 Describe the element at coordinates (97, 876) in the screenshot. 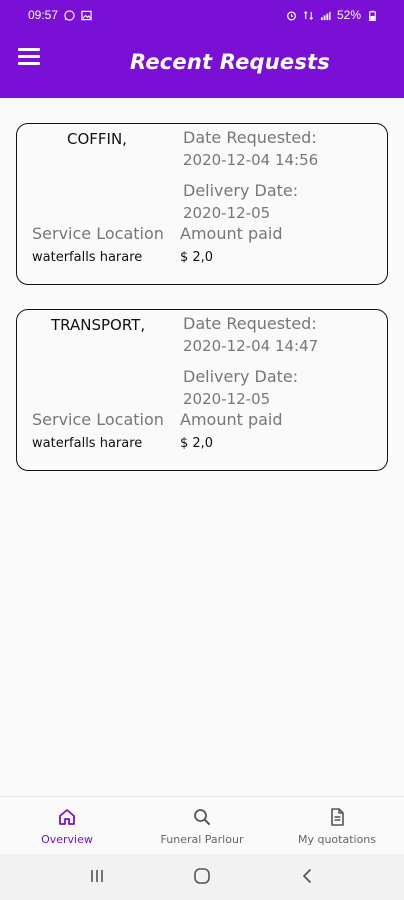

I see `recent-apps-icon` at that location.